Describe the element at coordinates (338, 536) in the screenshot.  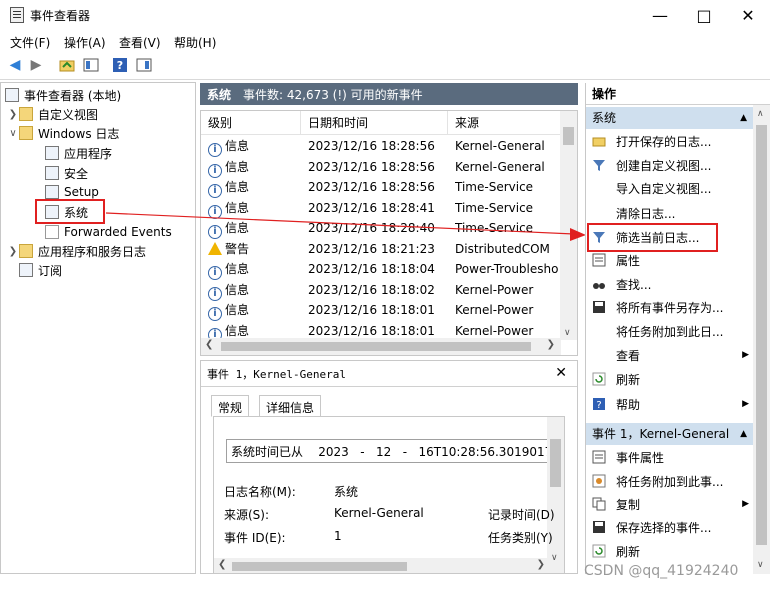
I see `event-id-value: 1` at that location.